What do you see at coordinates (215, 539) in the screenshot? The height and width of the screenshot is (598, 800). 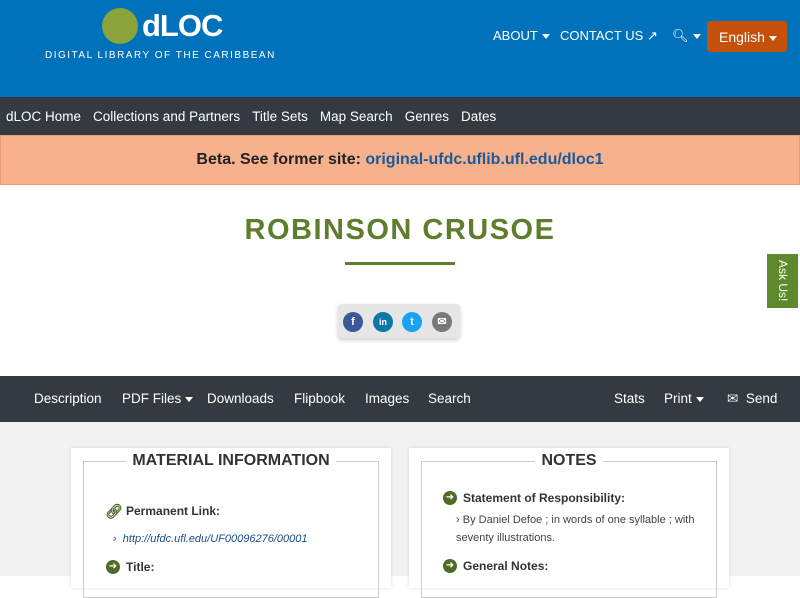 I see `permalink-url: http://ufdc.ufl.edu/UF00096276/00001` at bounding box center [215, 539].